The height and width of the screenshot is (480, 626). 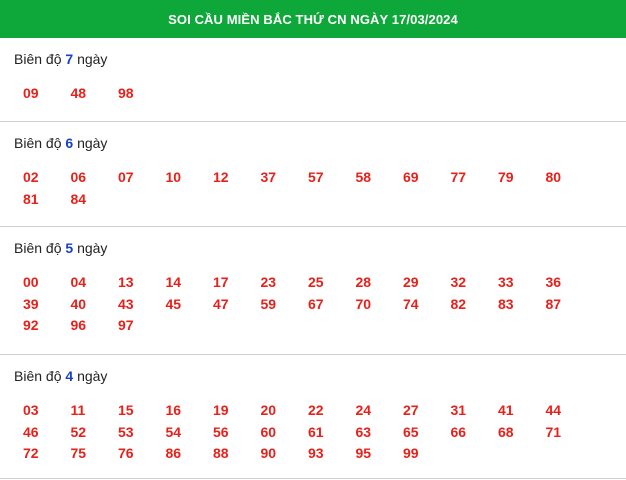 What do you see at coordinates (553, 177) in the screenshot?
I see `lottery-number: 80` at bounding box center [553, 177].